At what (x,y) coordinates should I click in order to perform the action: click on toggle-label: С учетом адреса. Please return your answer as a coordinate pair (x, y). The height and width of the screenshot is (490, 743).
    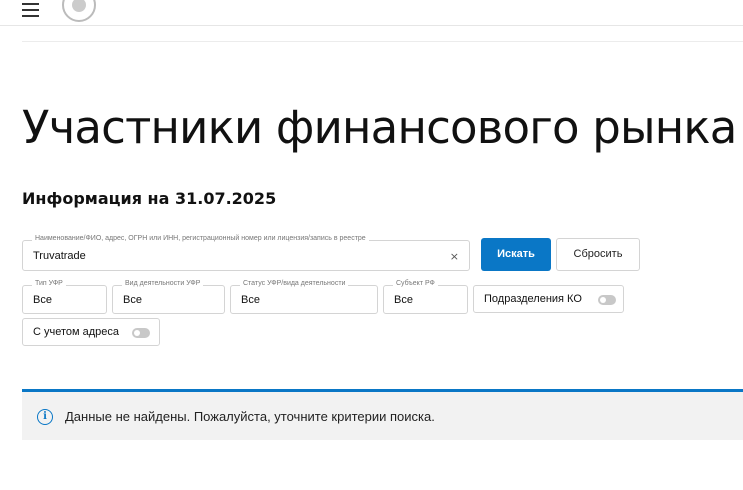
    Looking at the image, I should click on (76, 332).